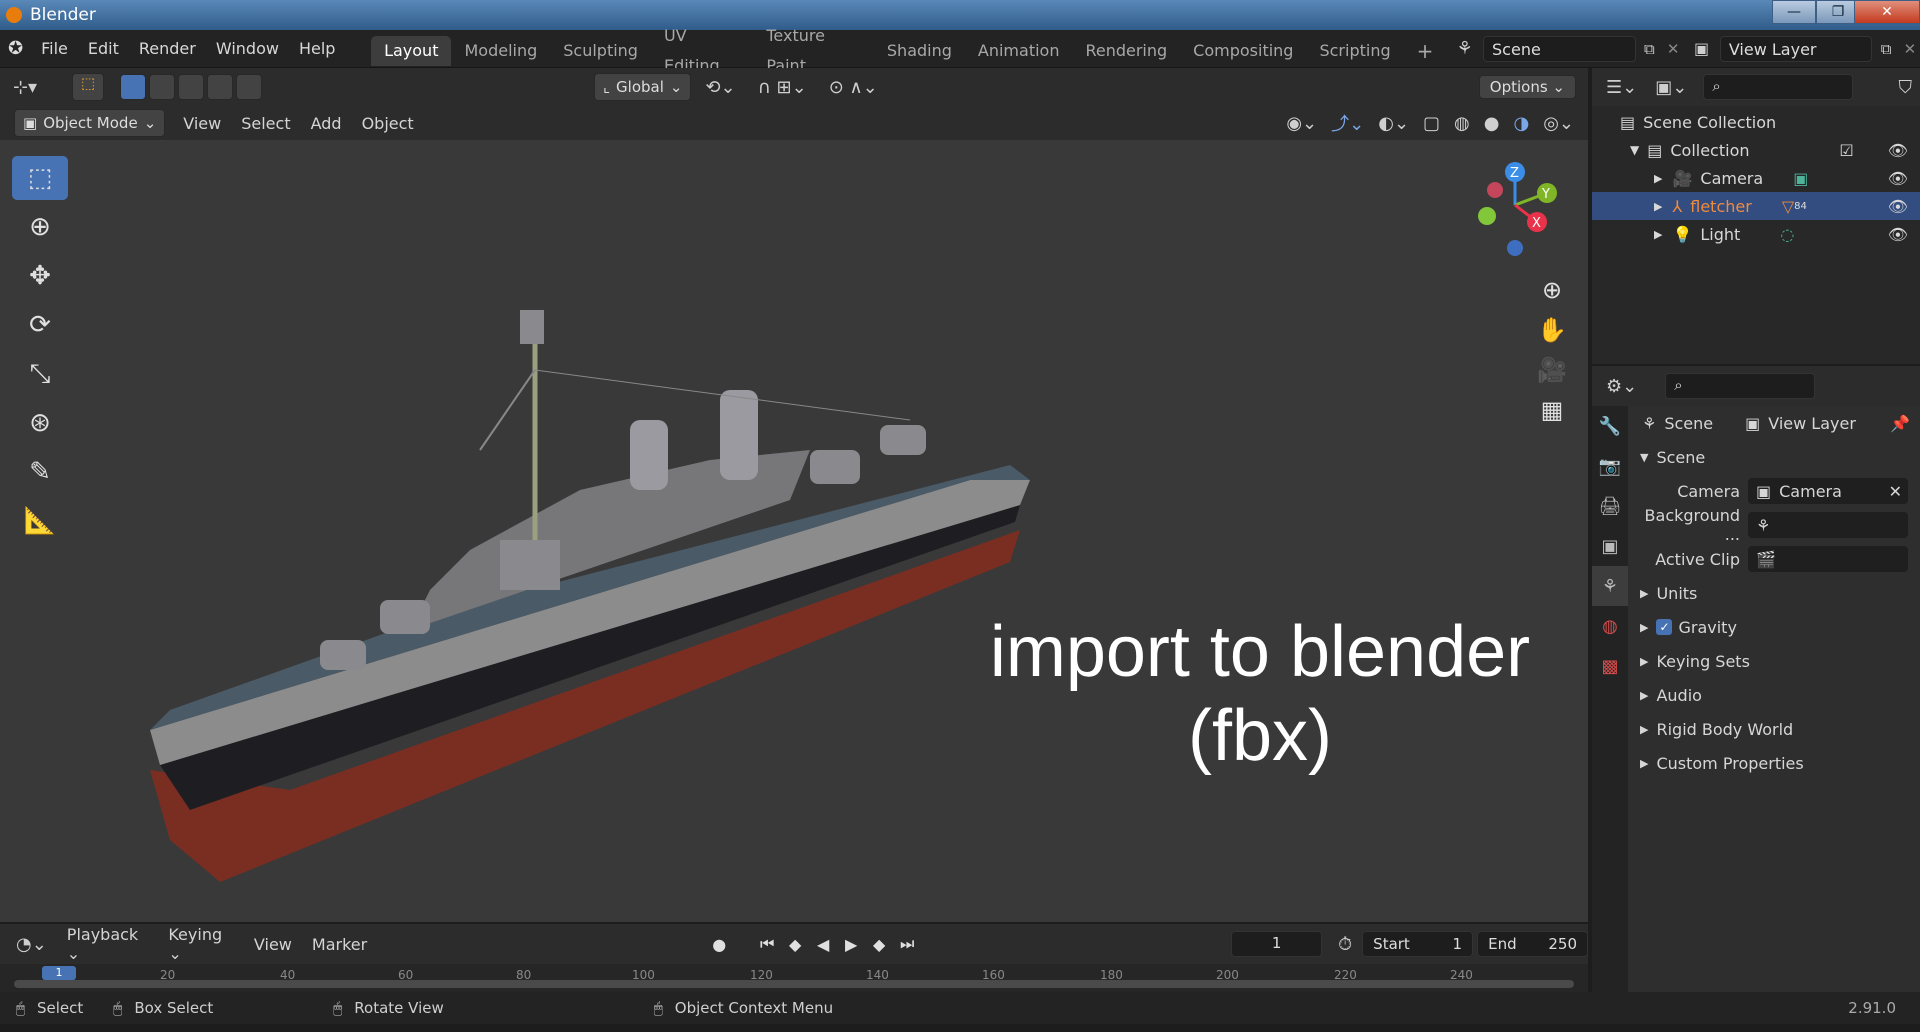 This screenshot has width=1920, height=1032. What do you see at coordinates (40, 227) in the screenshot?
I see `cursor-icon: ⊕` at bounding box center [40, 227].